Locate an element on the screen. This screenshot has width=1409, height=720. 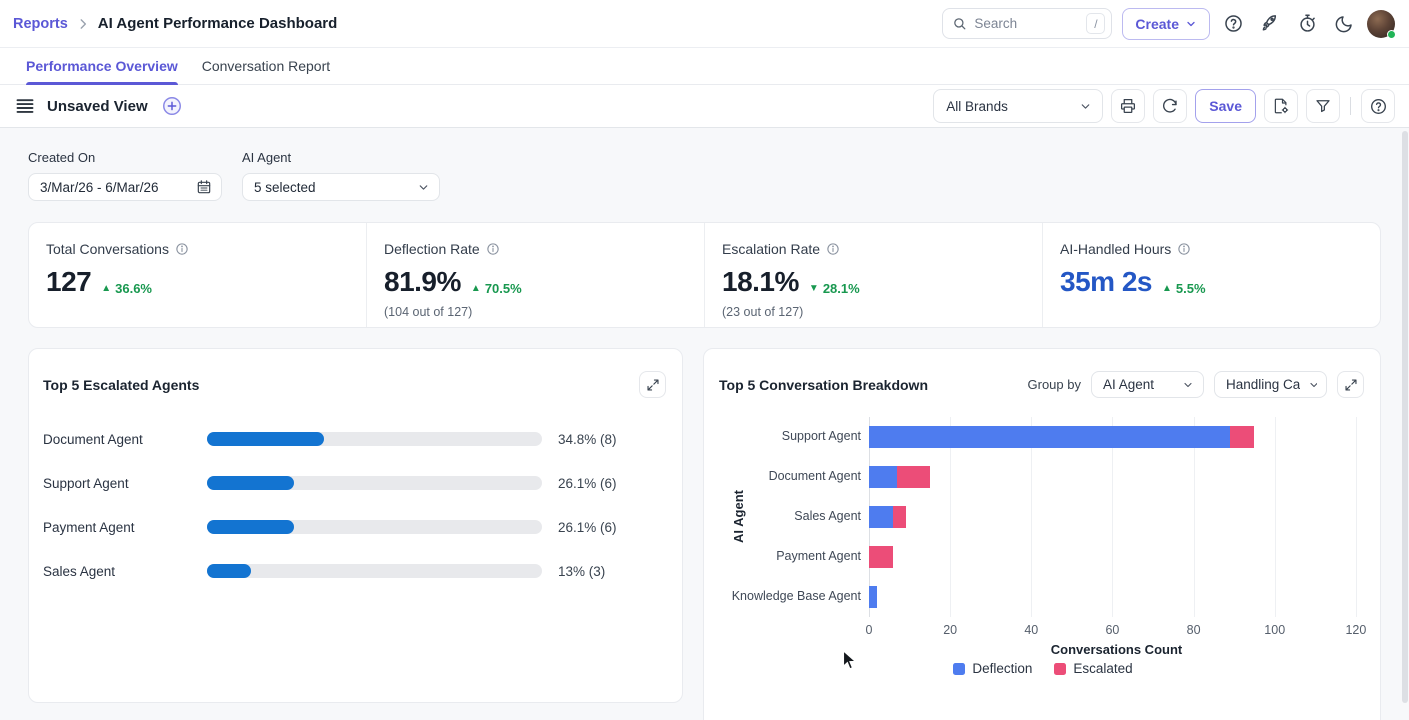
add-view-button is located at coordinates (172, 106).